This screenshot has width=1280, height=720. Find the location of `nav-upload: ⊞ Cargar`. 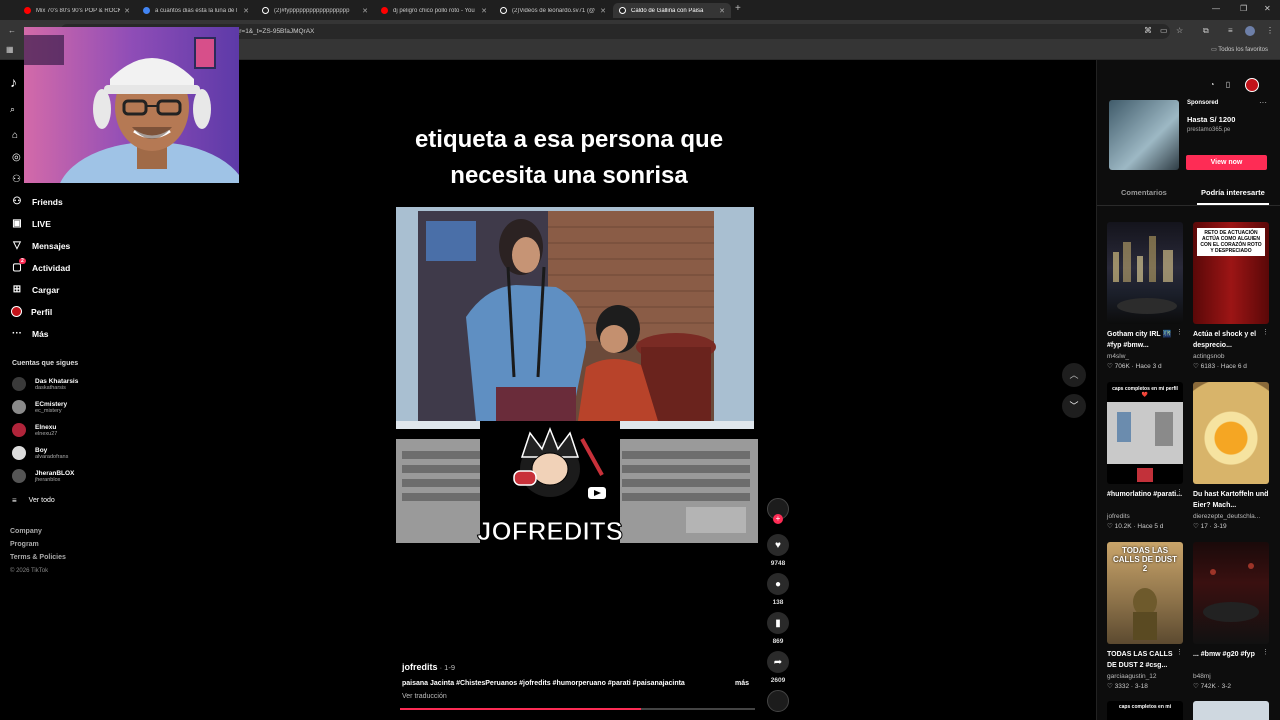

nav-upload: ⊞ Cargar is located at coordinates (35, 289).